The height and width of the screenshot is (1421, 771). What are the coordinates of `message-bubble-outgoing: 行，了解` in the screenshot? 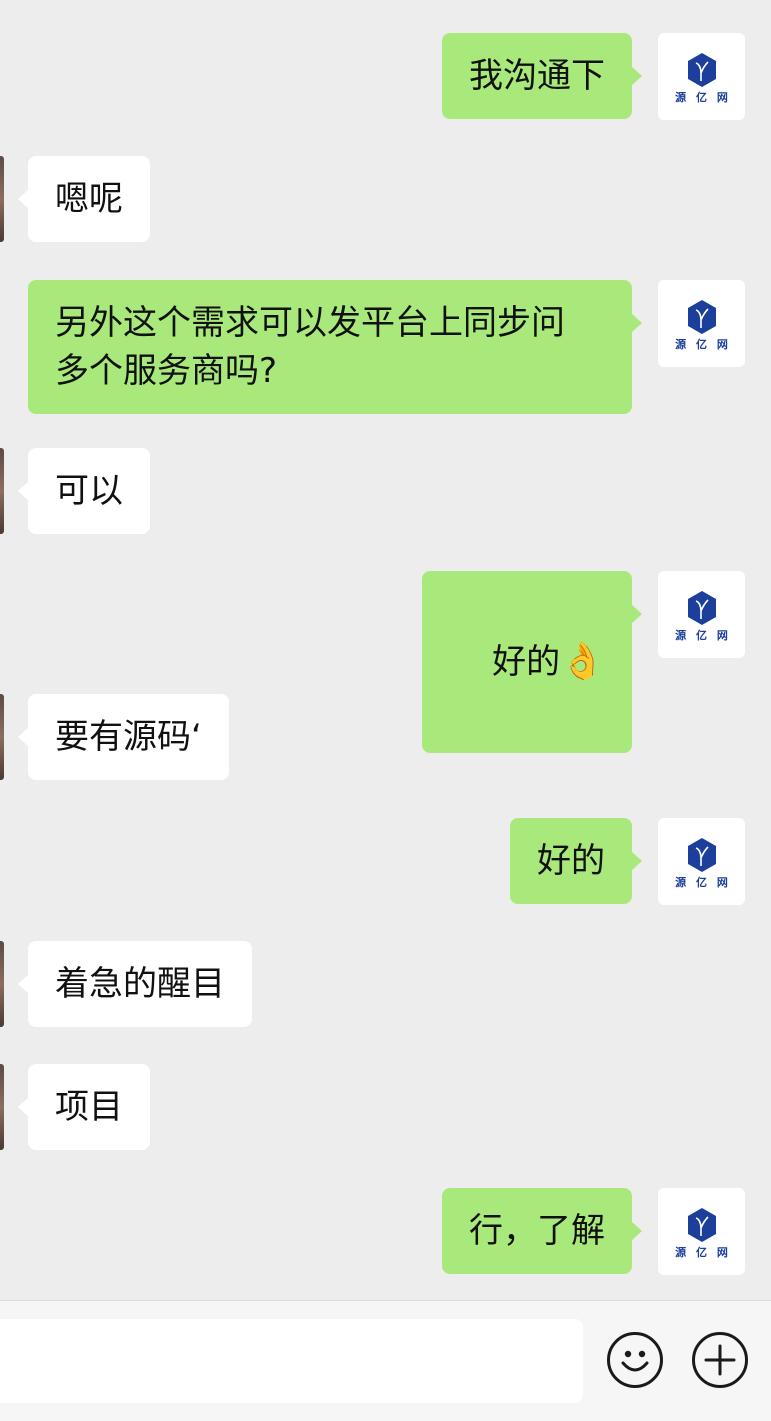 It's located at (542, 1231).